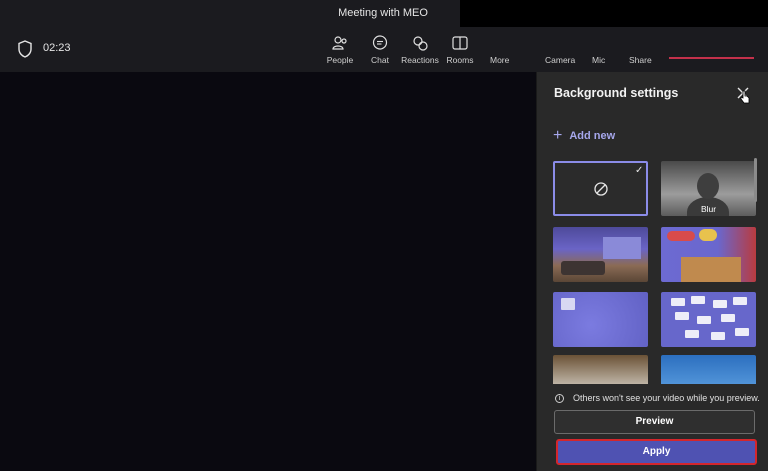  I want to click on shield-icon, so click(25, 49).